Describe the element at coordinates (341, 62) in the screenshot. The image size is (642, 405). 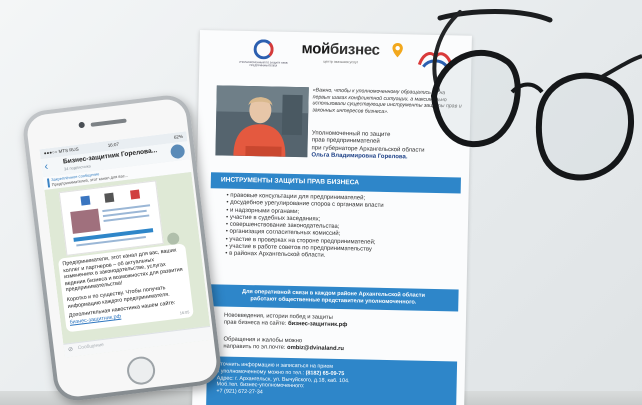
I see `moy-biznes-subtitle: центр оказания услуг` at that location.